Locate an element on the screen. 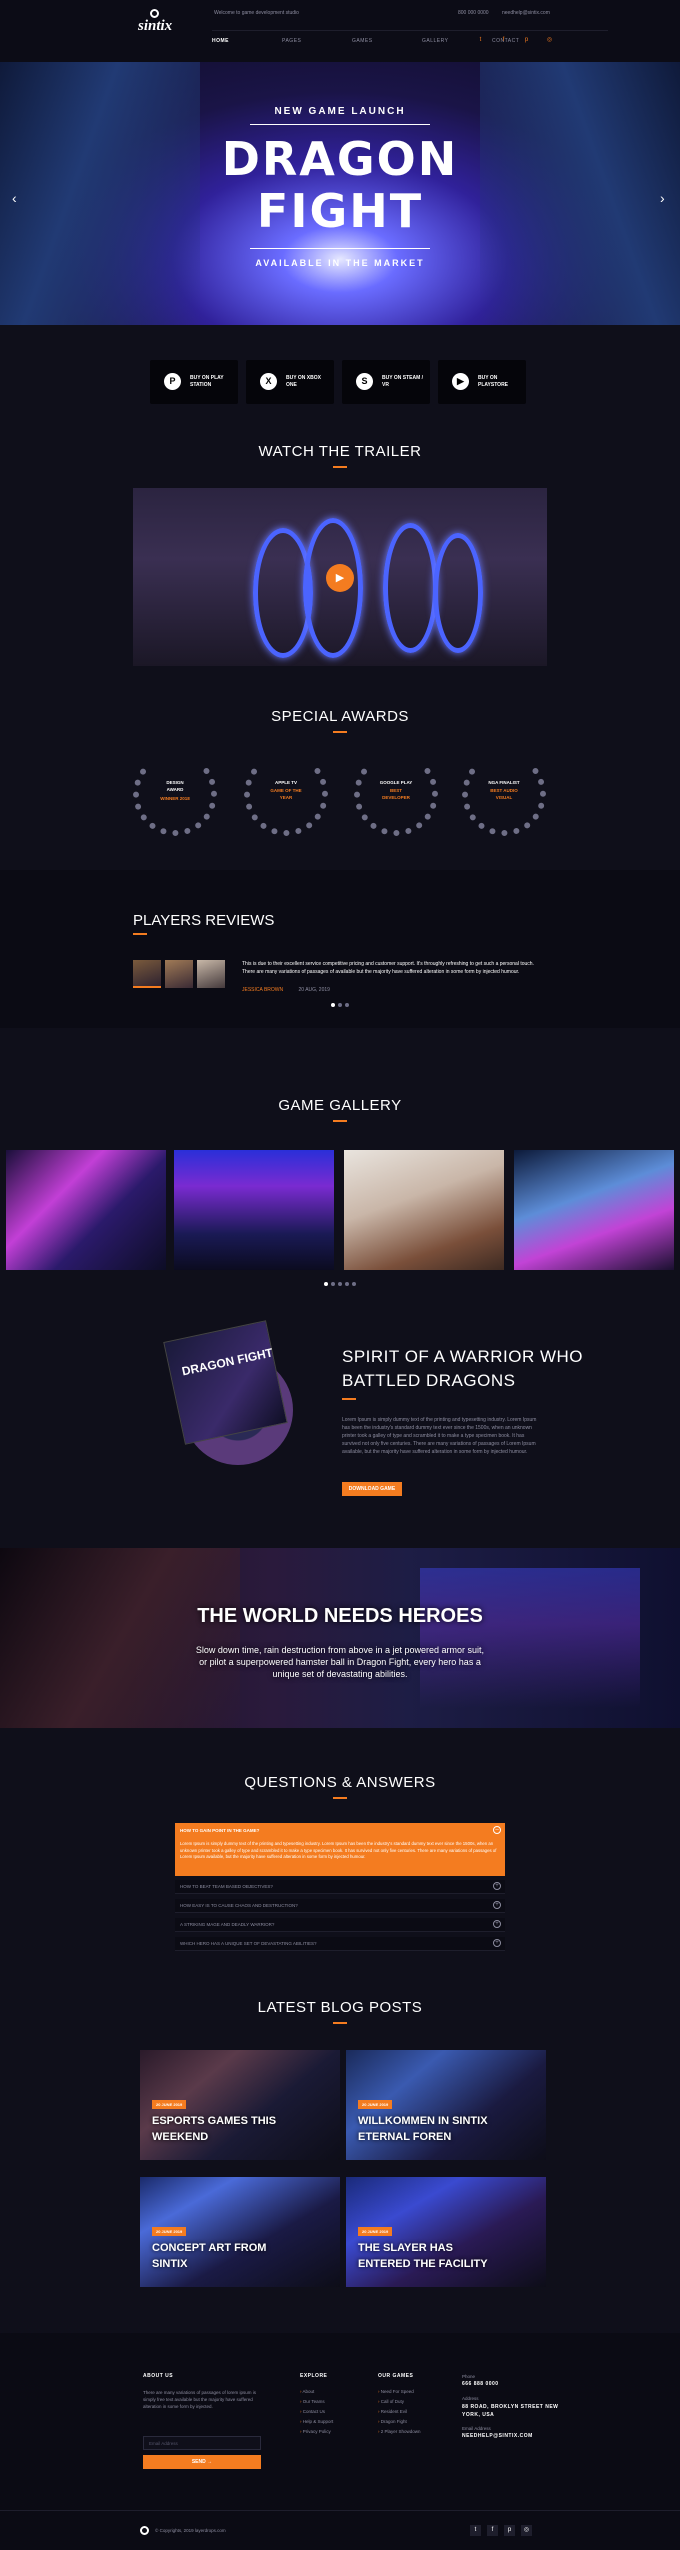  post-title-line2: ETERNAL FOREN is located at coordinates (405, 2137).